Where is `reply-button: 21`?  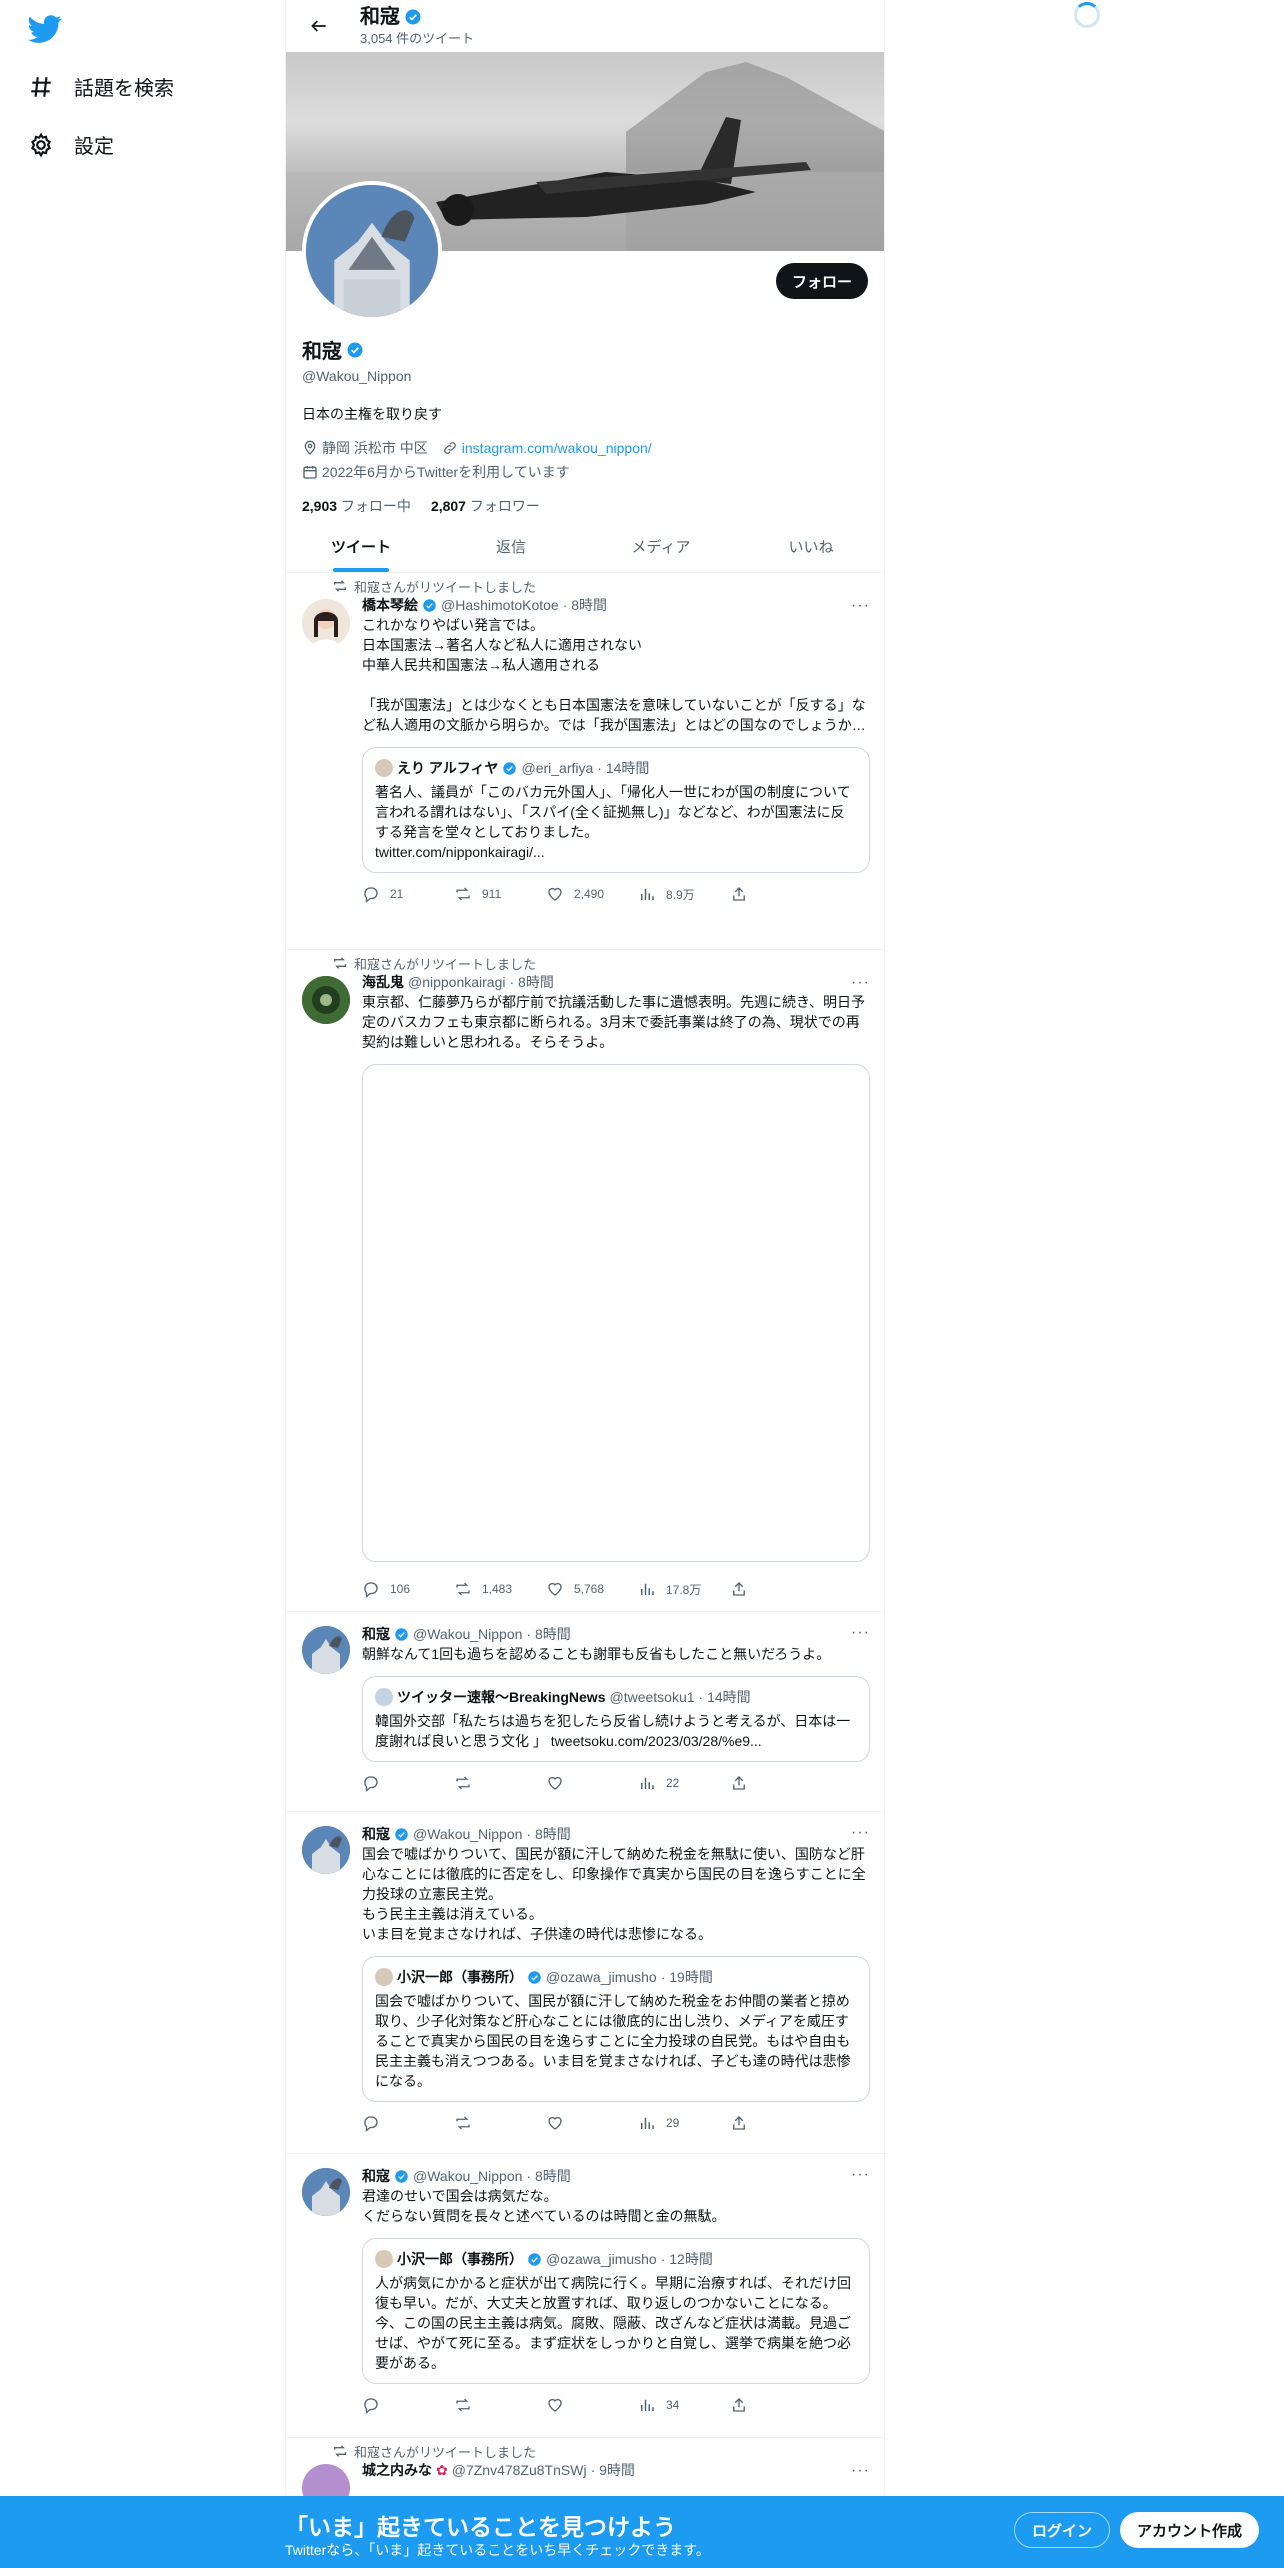
reply-button: 21 is located at coordinates (408, 894).